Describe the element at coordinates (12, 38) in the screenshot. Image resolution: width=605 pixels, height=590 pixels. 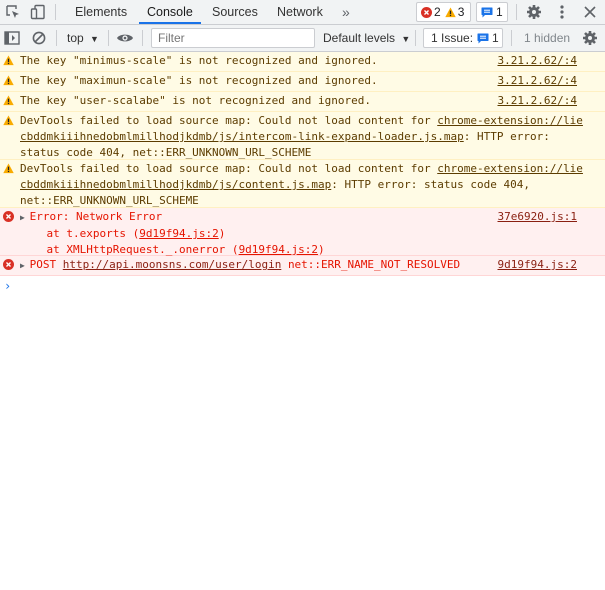
I see `sidebar-toggle-icon` at that location.